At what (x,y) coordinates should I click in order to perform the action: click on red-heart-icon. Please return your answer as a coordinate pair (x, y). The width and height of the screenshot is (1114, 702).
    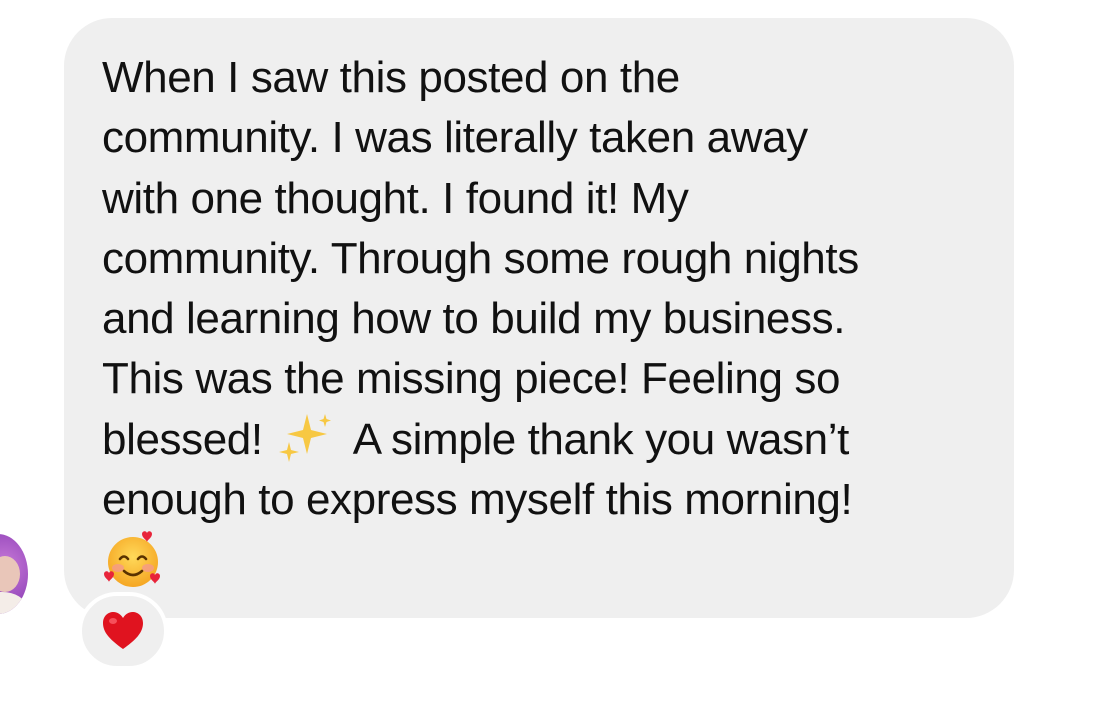
    Looking at the image, I should click on (123, 630).